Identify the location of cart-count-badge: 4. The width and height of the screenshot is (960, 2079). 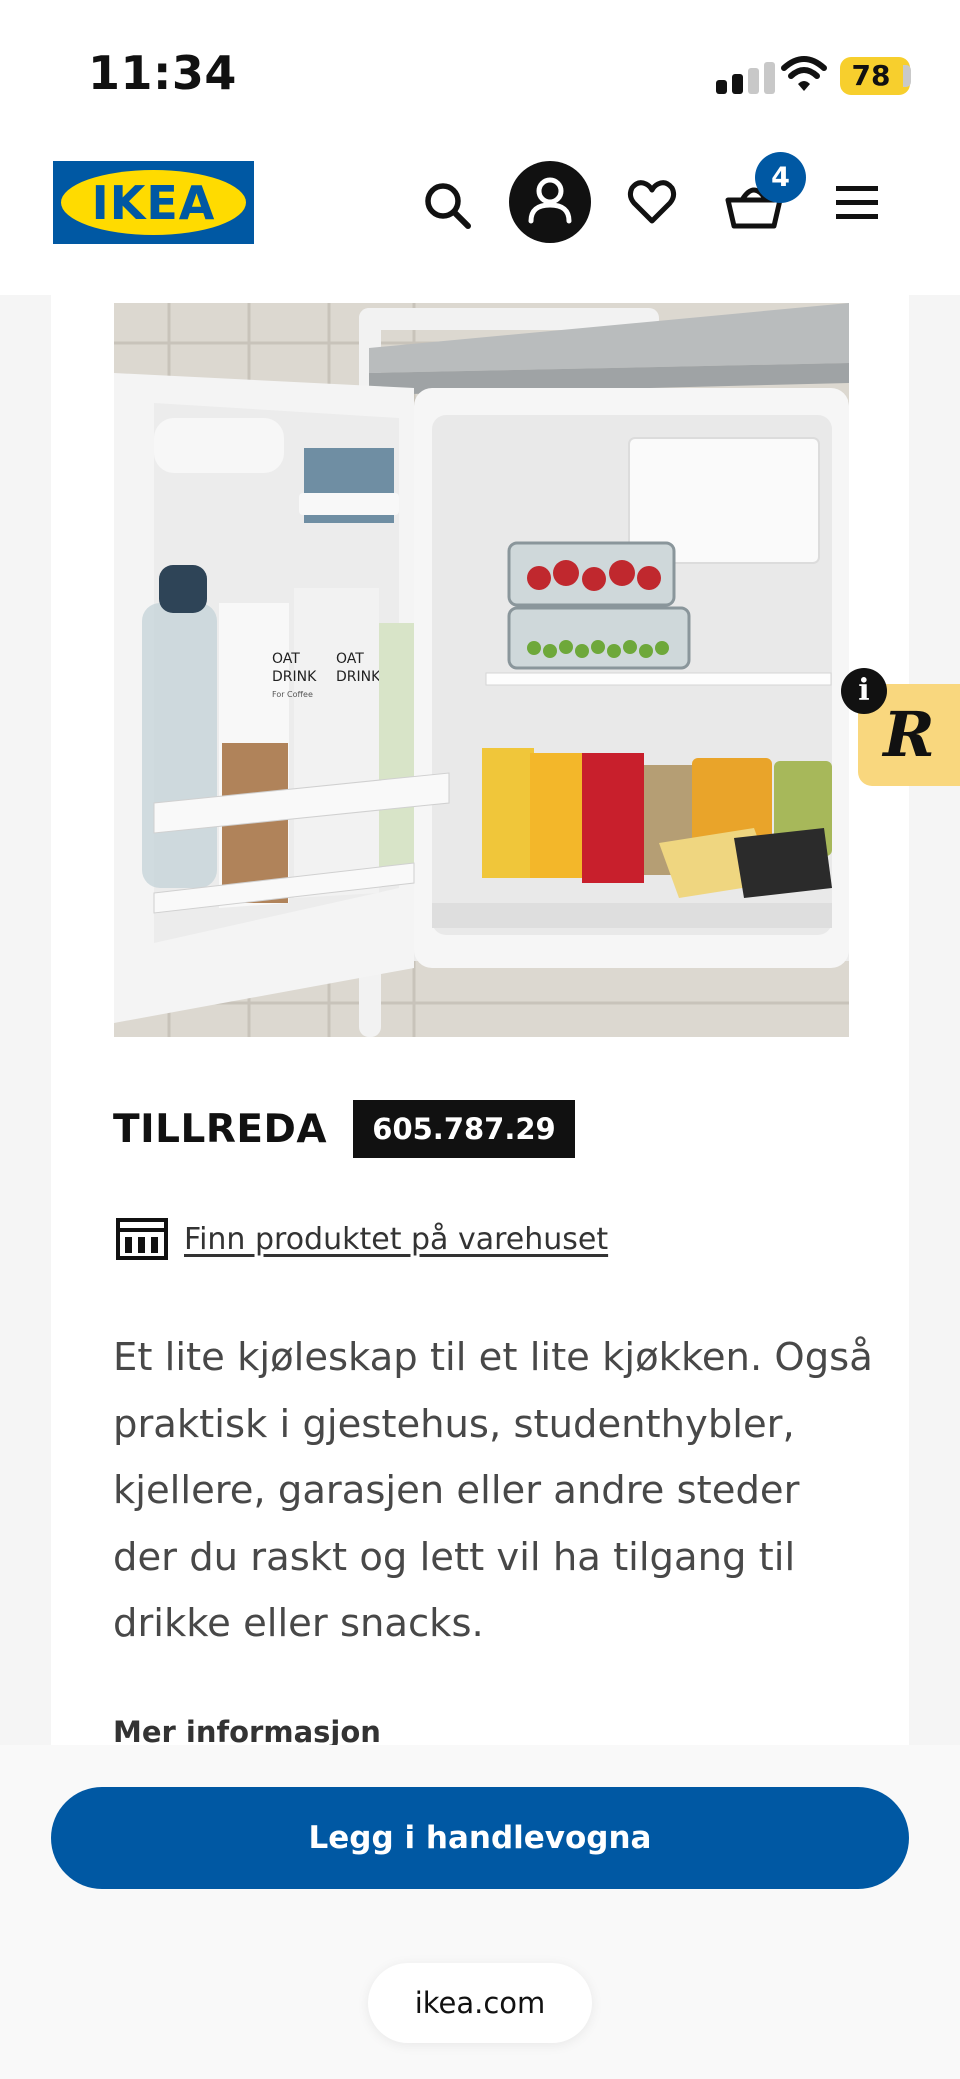
(780, 177).